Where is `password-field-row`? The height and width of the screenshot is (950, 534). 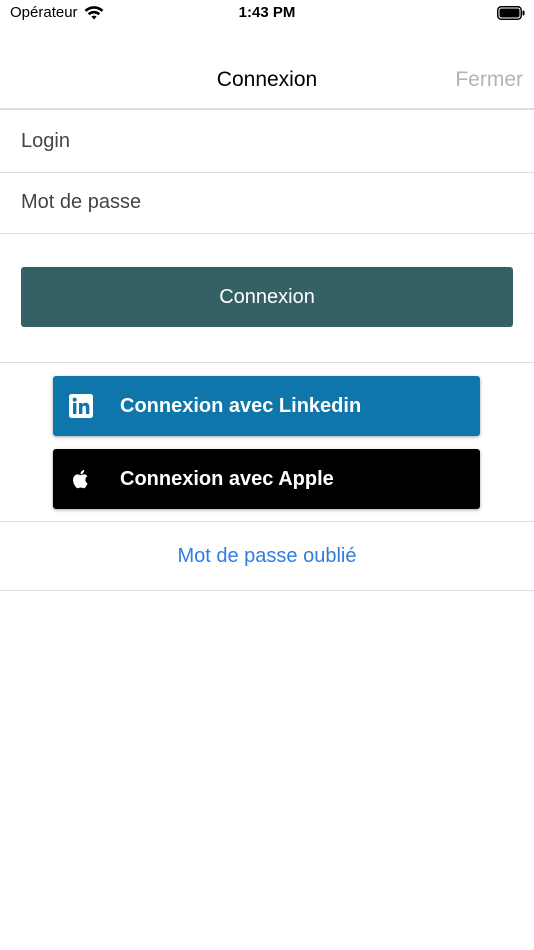
password-field-row is located at coordinates (267, 203).